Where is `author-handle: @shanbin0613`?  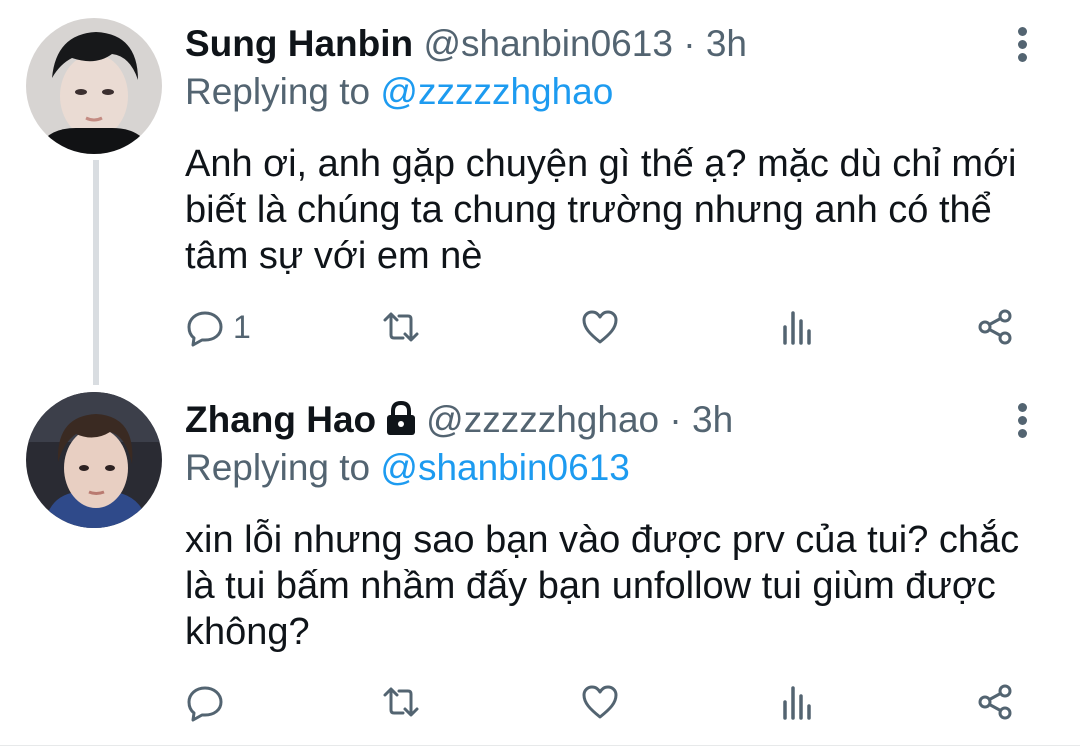 author-handle: @shanbin0613 is located at coordinates (547, 43).